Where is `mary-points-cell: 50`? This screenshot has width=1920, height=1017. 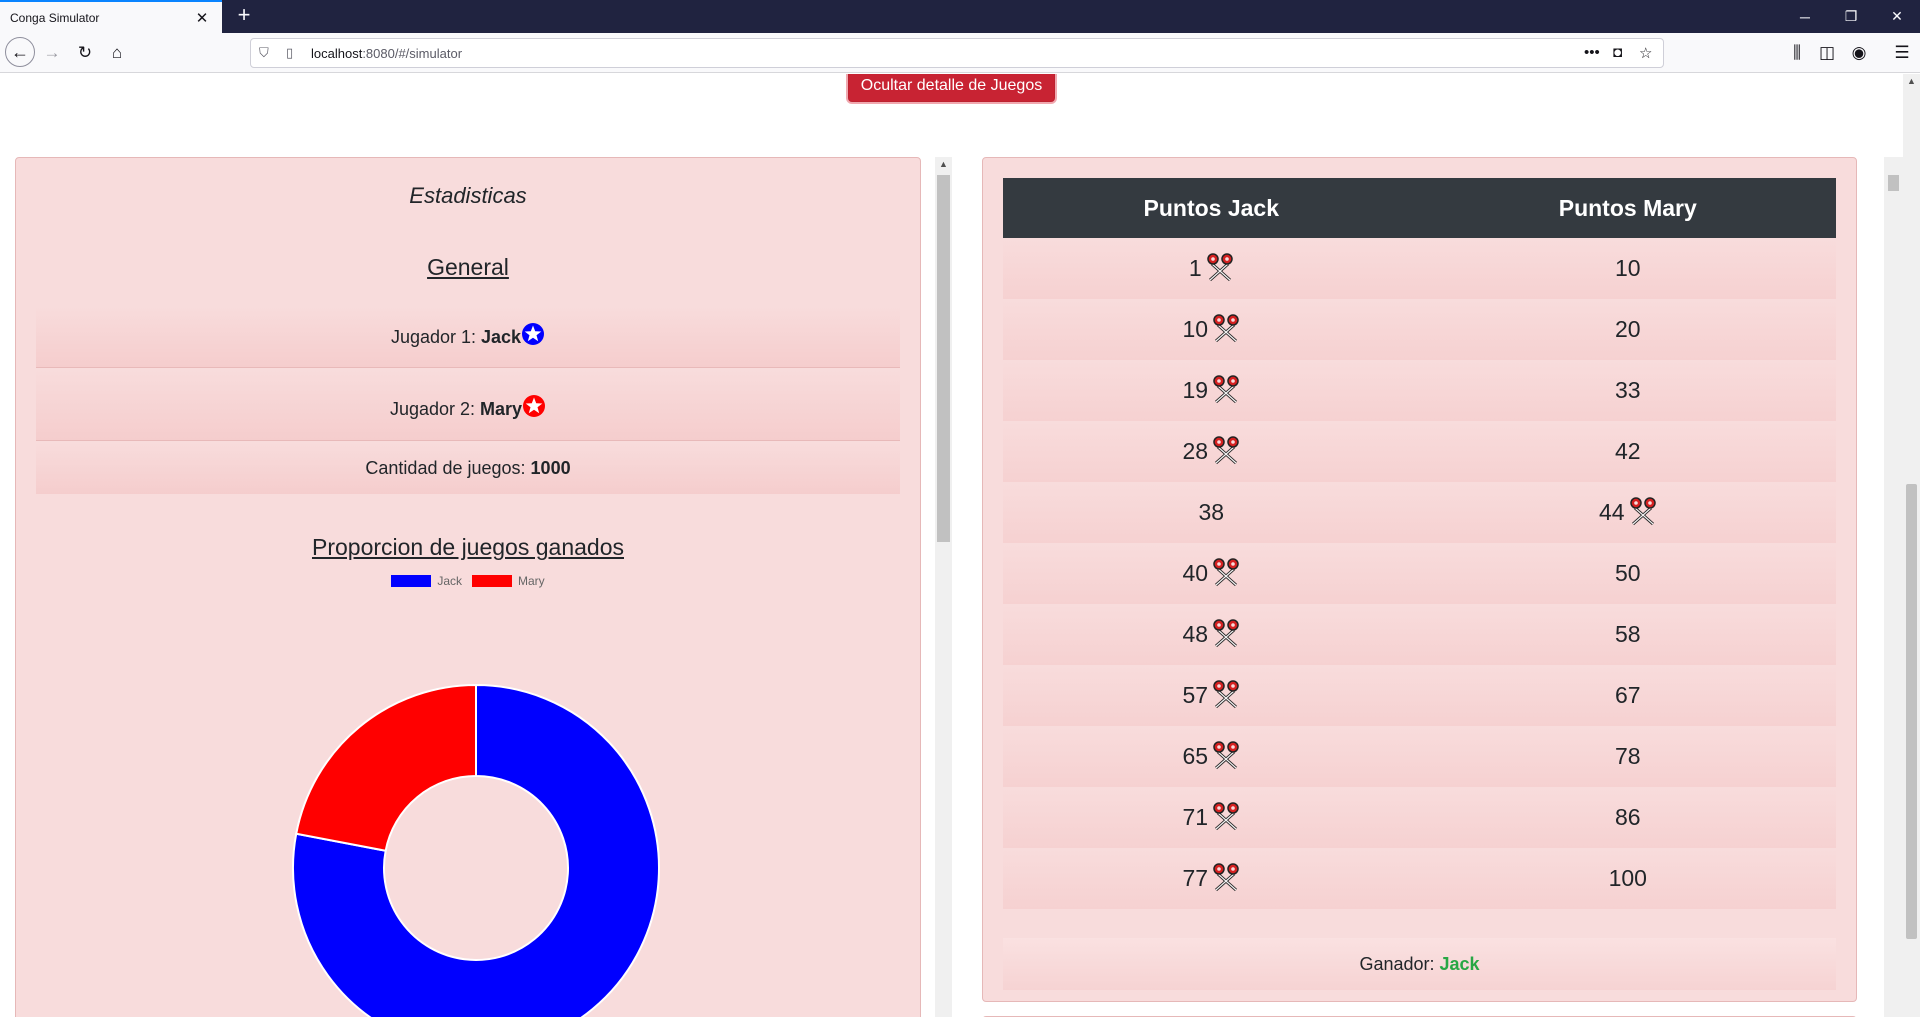 mary-points-cell: 50 is located at coordinates (1628, 573).